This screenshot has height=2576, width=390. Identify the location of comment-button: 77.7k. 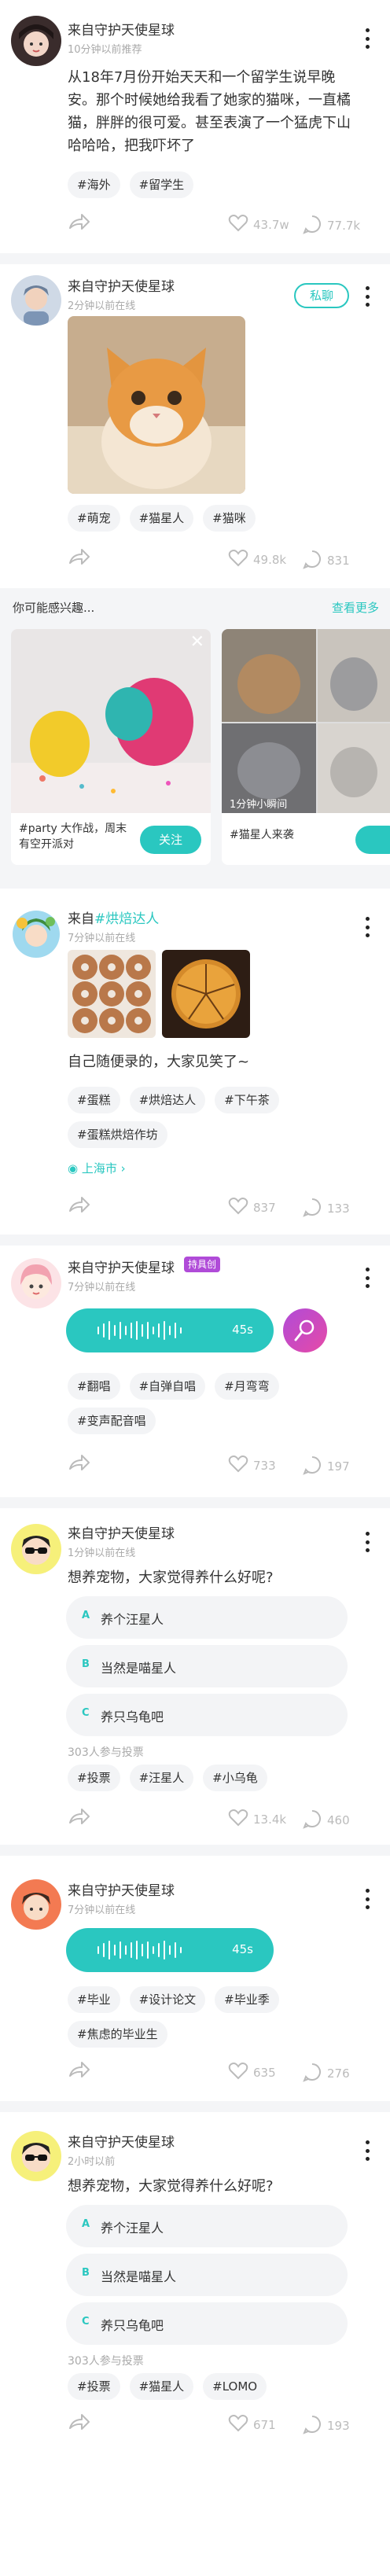
(331, 225).